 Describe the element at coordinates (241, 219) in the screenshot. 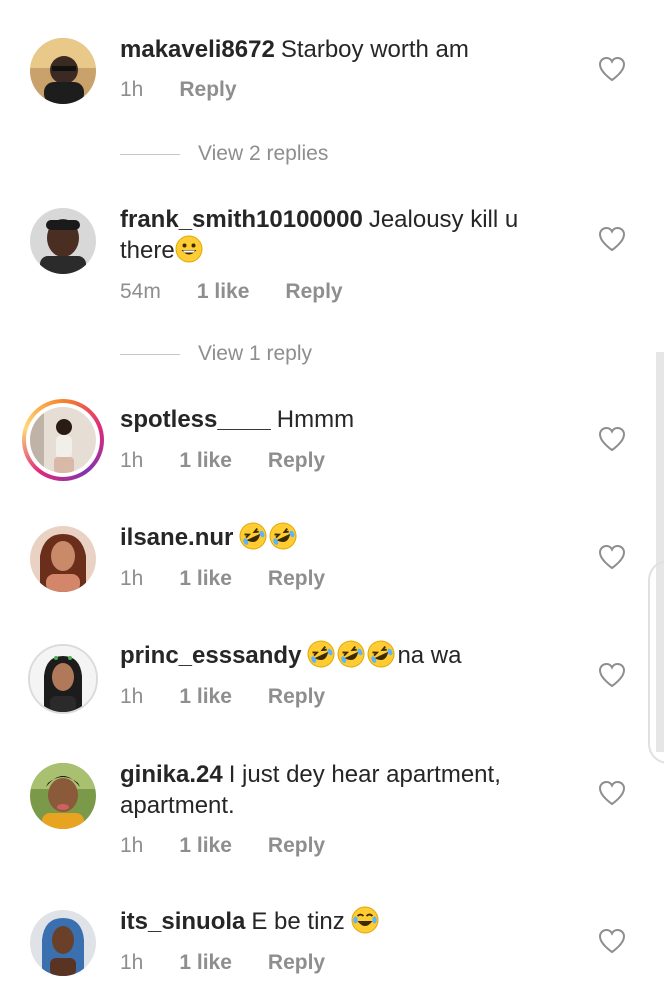

I see `comment-username: frank_smith10100000` at that location.